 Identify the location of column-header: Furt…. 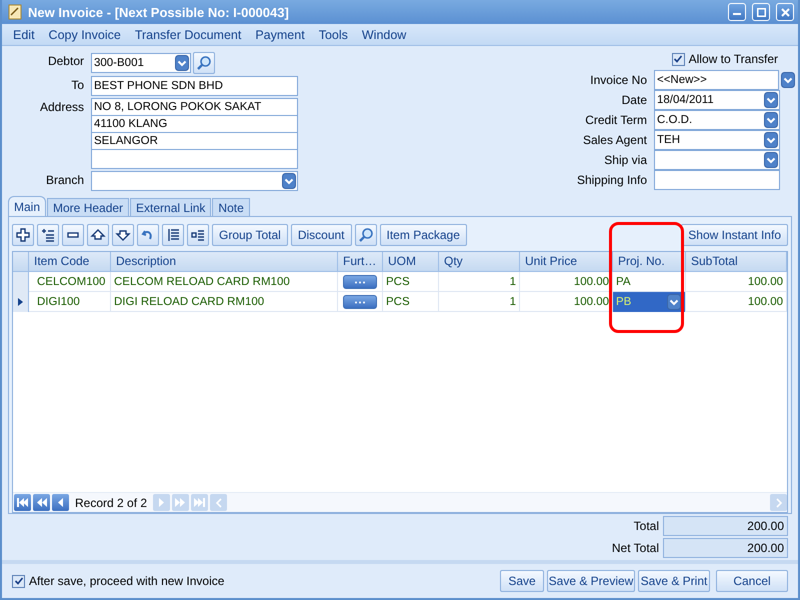
(360, 261).